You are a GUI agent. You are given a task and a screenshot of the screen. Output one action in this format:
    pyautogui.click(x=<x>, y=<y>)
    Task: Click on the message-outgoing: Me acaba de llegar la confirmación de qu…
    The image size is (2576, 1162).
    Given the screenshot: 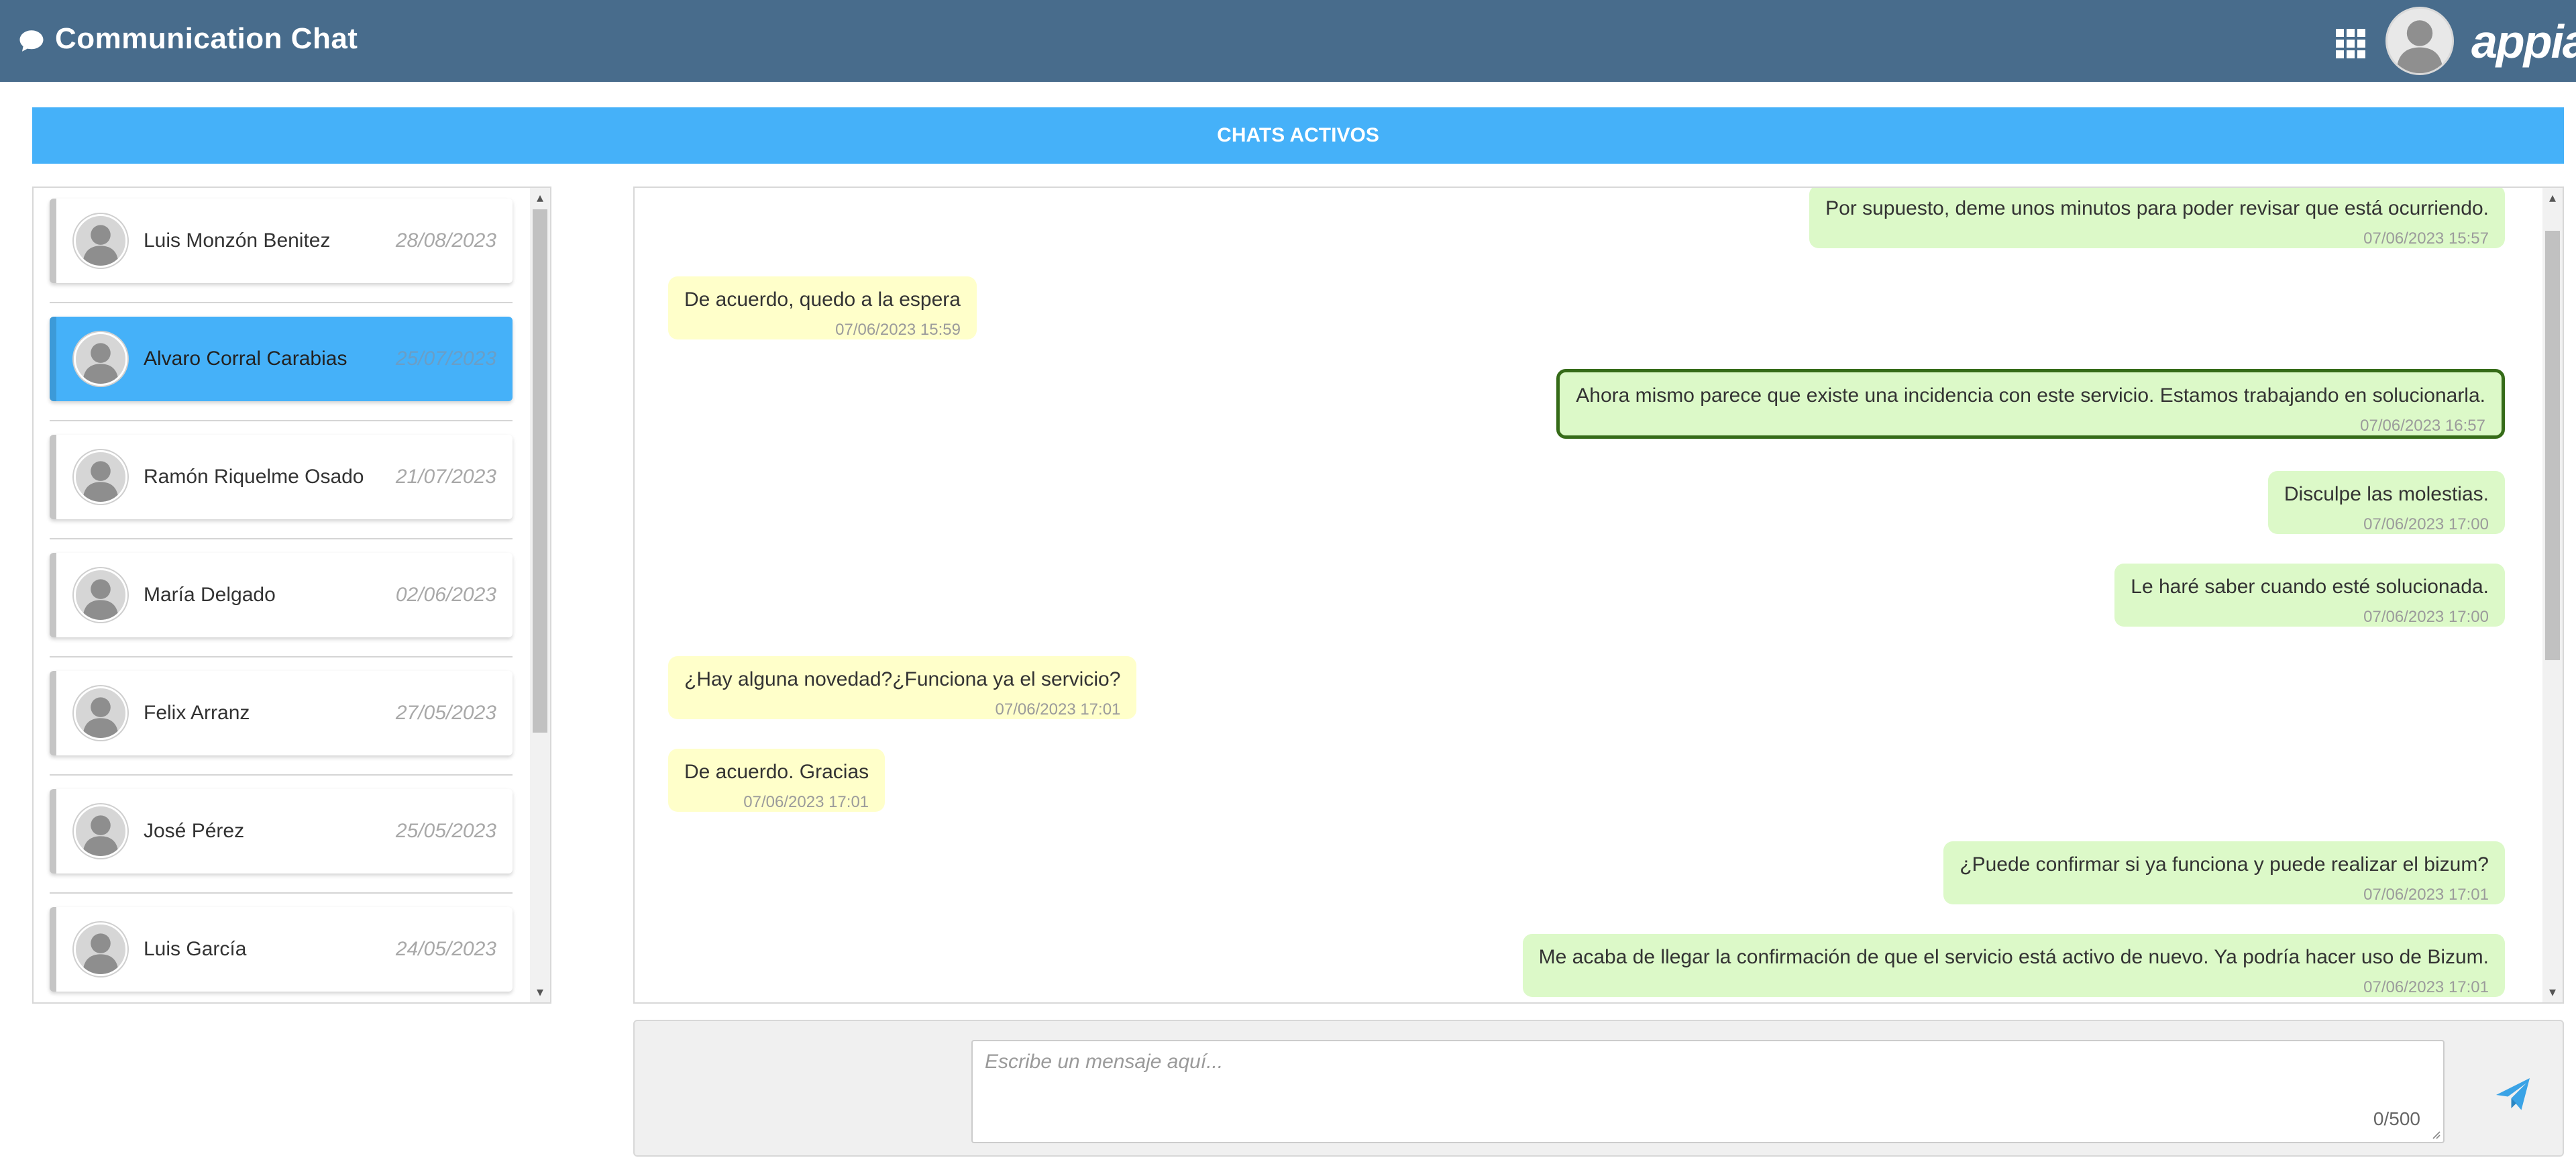 What is the action you would take?
    pyautogui.click(x=2013, y=965)
    